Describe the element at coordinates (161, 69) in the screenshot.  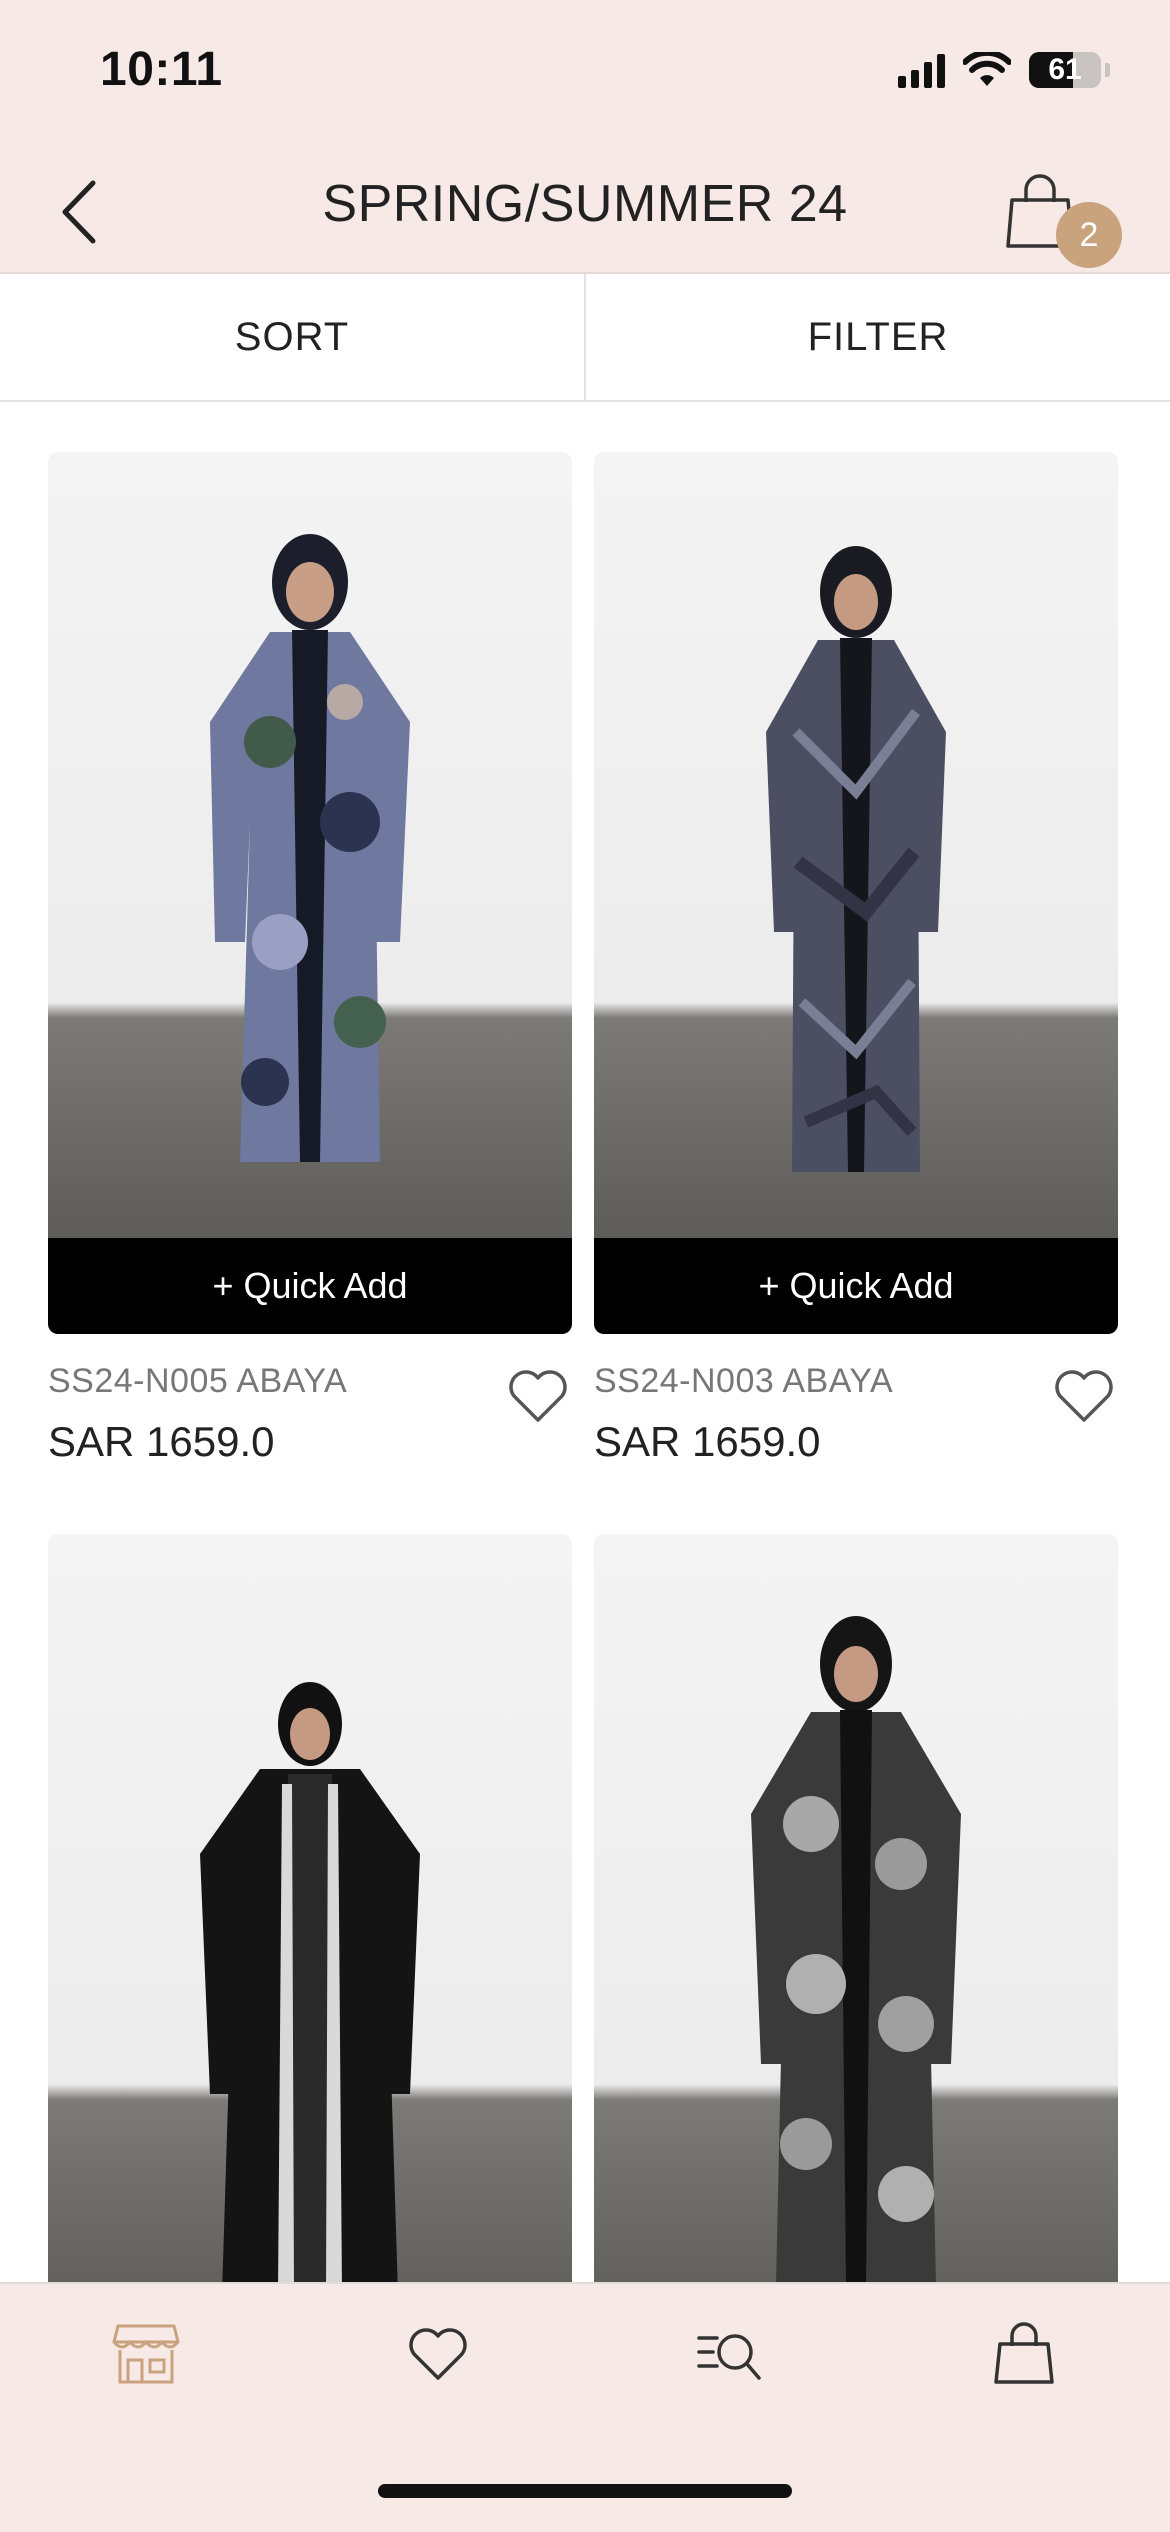
I see `status-time: 10:11` at that location.